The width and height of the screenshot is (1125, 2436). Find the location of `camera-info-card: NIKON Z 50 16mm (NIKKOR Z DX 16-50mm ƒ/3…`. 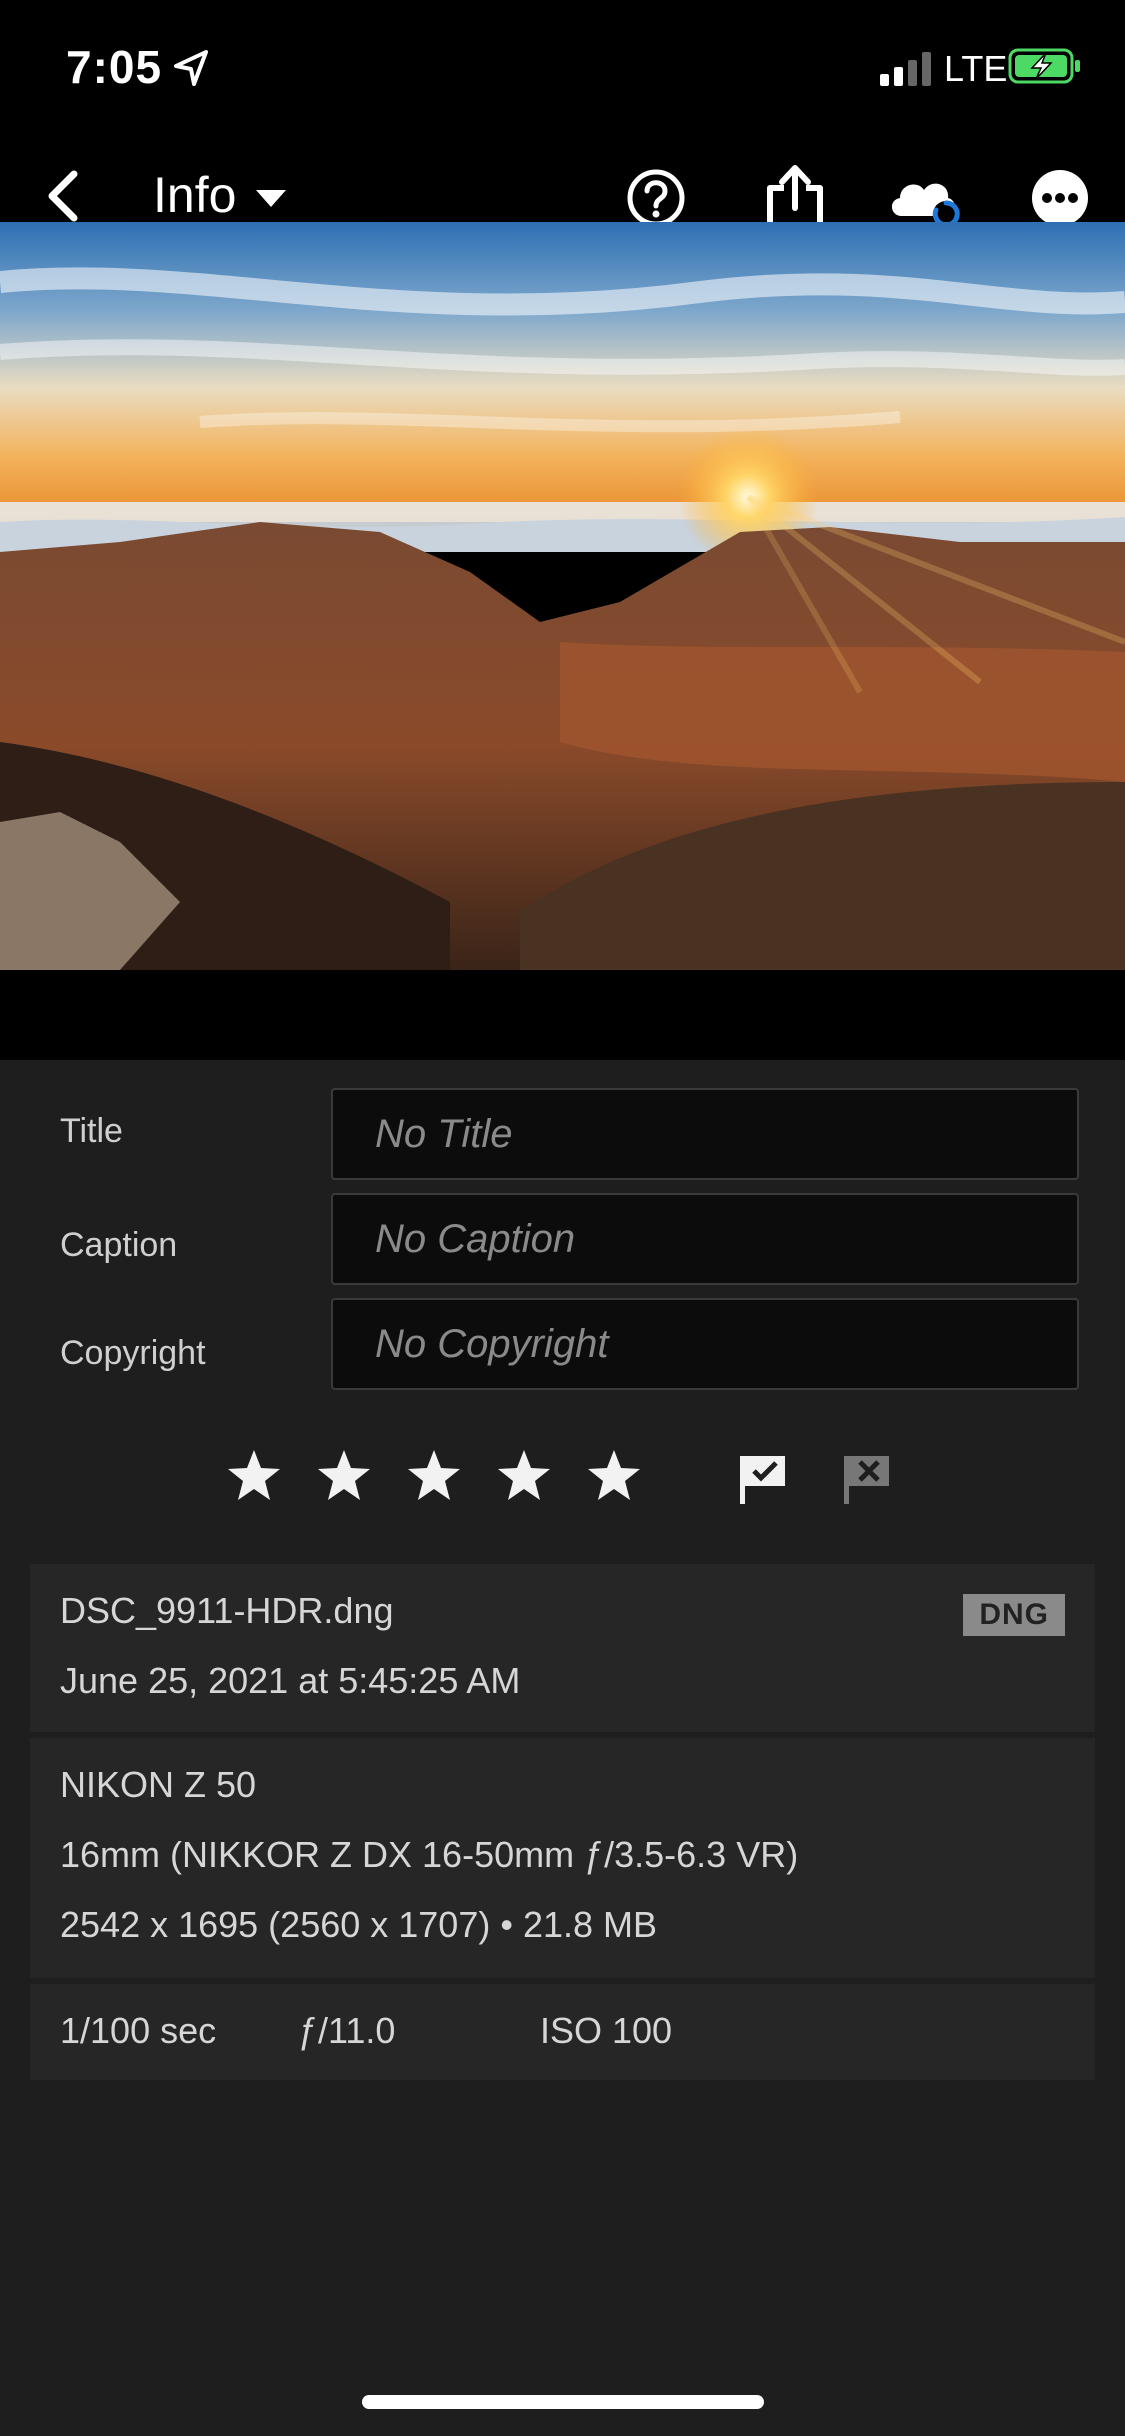

camera-info-card: NIKON Z 50 16mm (NIKKOR Z DX 16-50mm ƒ/3… is located at coordinates (562, 1858).